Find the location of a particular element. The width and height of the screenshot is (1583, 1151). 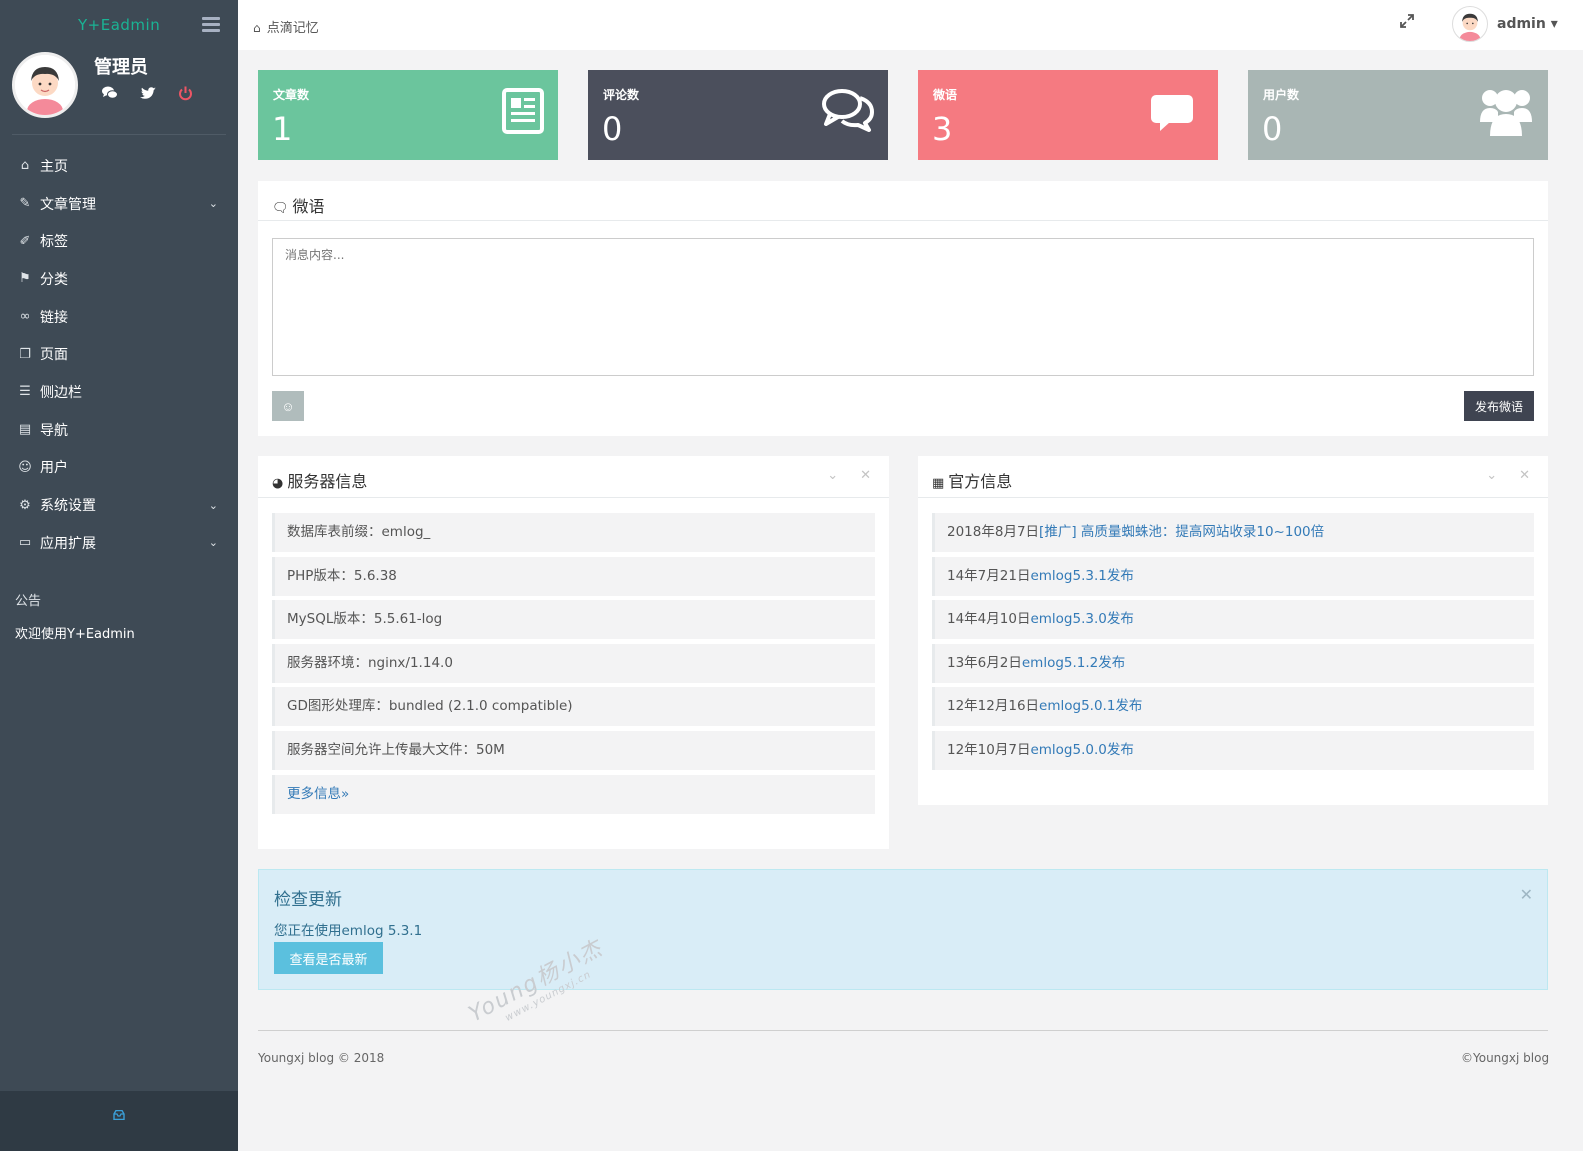

stat-value: 3 is located at coordinates (942, 129).